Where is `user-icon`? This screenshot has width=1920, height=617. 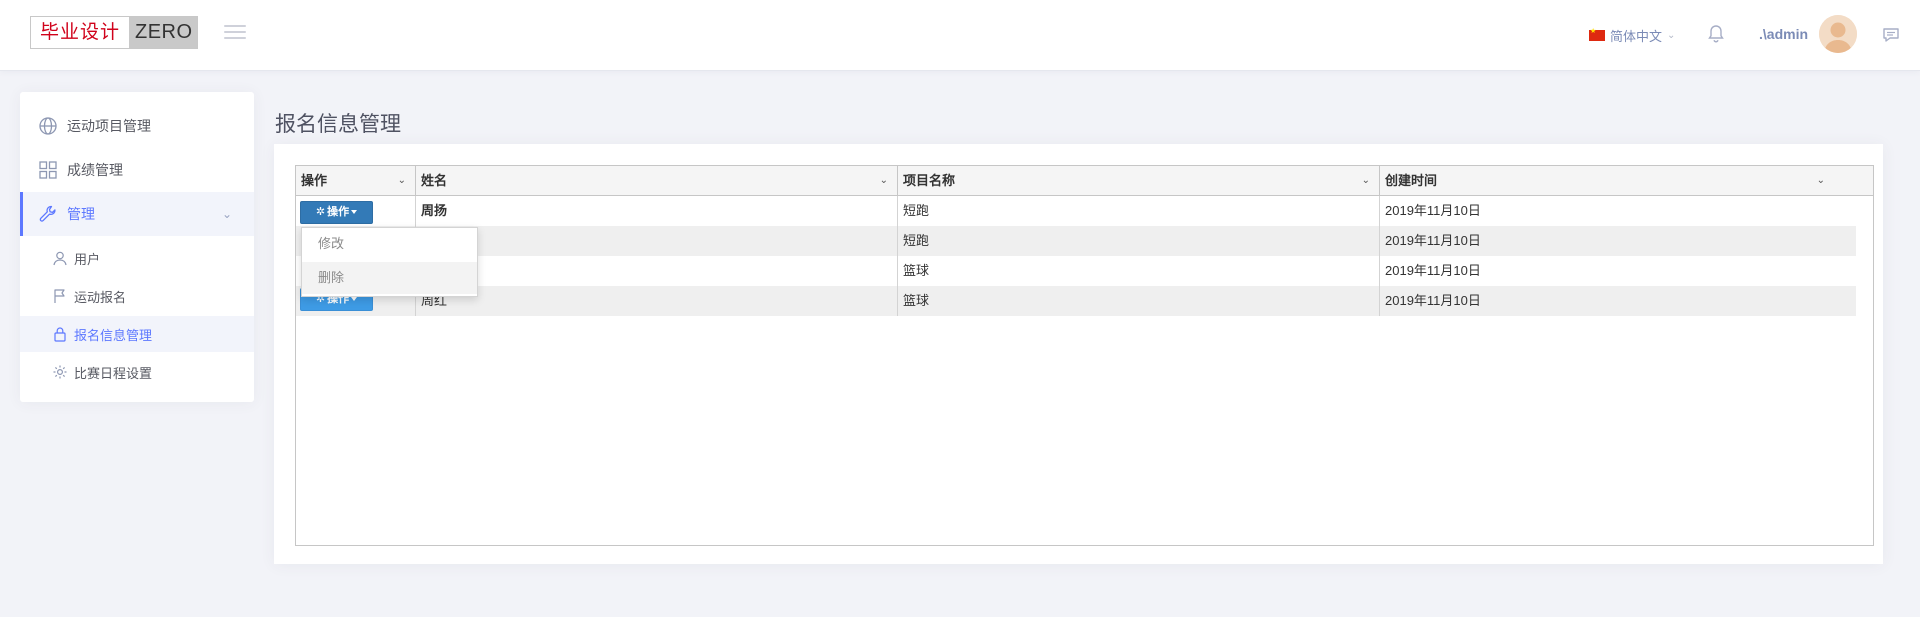 user-icon is located at coordinates (60, 258).